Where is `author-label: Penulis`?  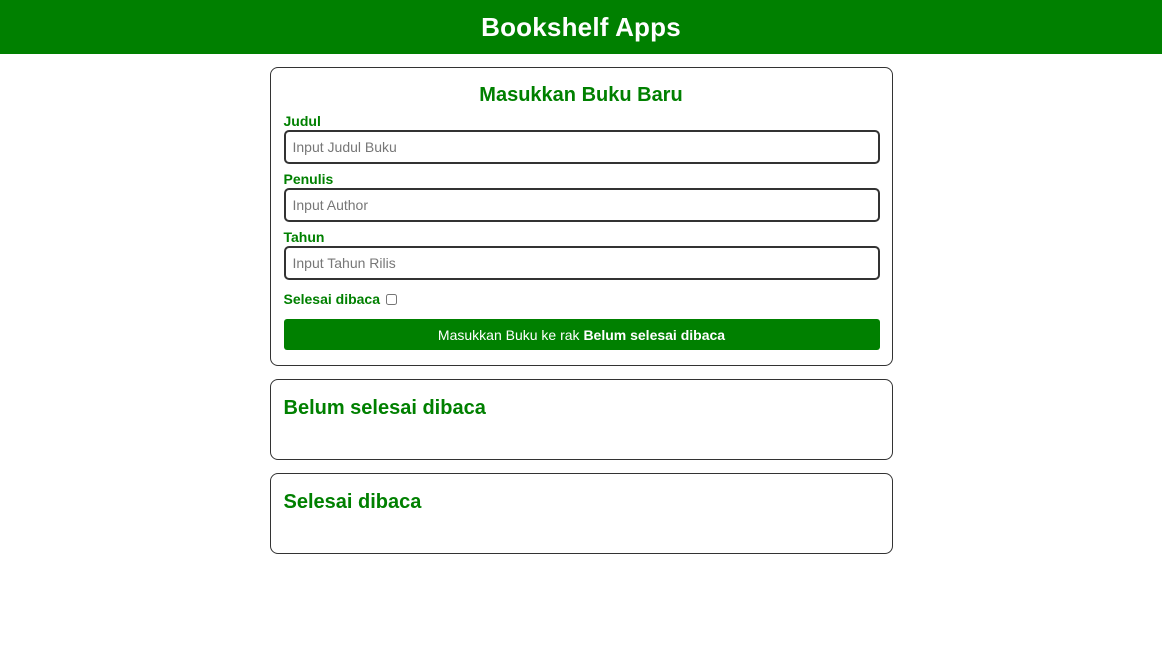 author-label: Penulis is located at coordinates (308, 179).